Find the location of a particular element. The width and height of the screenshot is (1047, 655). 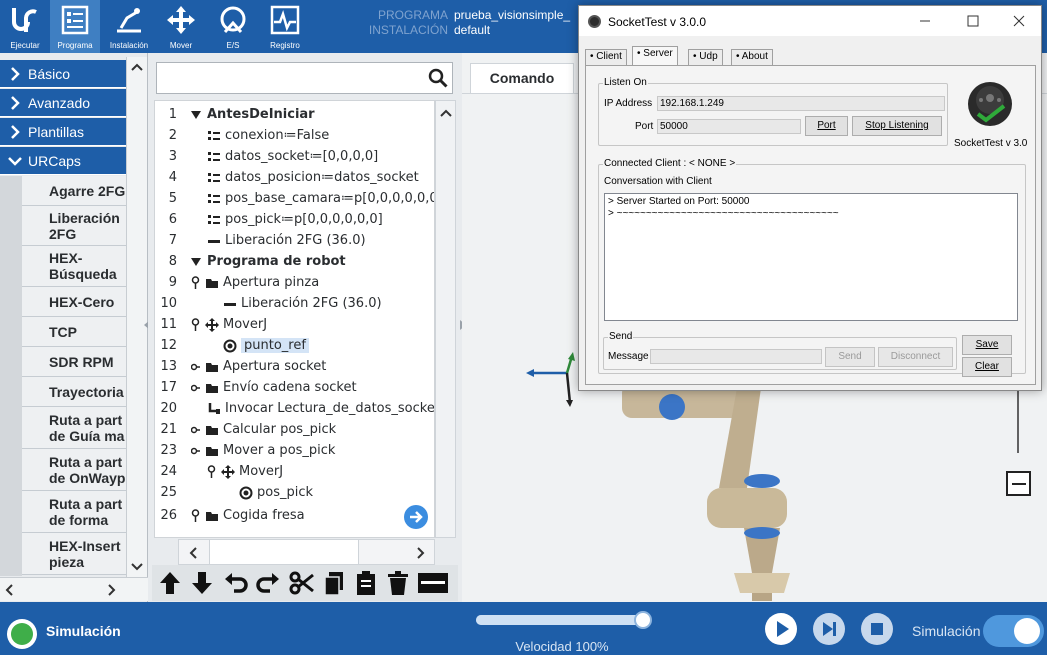

urcap-item: Liberación 2FG is located at coordinates (74, 226).